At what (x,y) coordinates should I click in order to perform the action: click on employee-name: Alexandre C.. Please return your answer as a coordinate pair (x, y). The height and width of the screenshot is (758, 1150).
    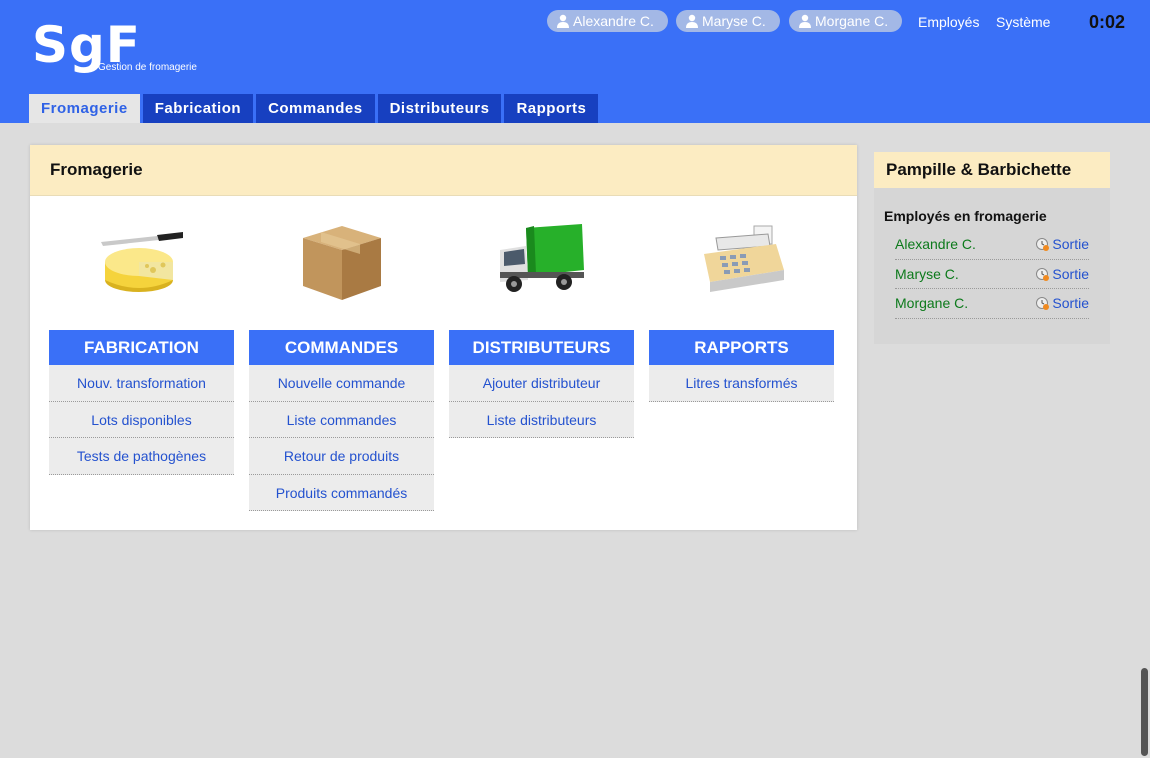
    Looking at the image, I should click on (935, 244).